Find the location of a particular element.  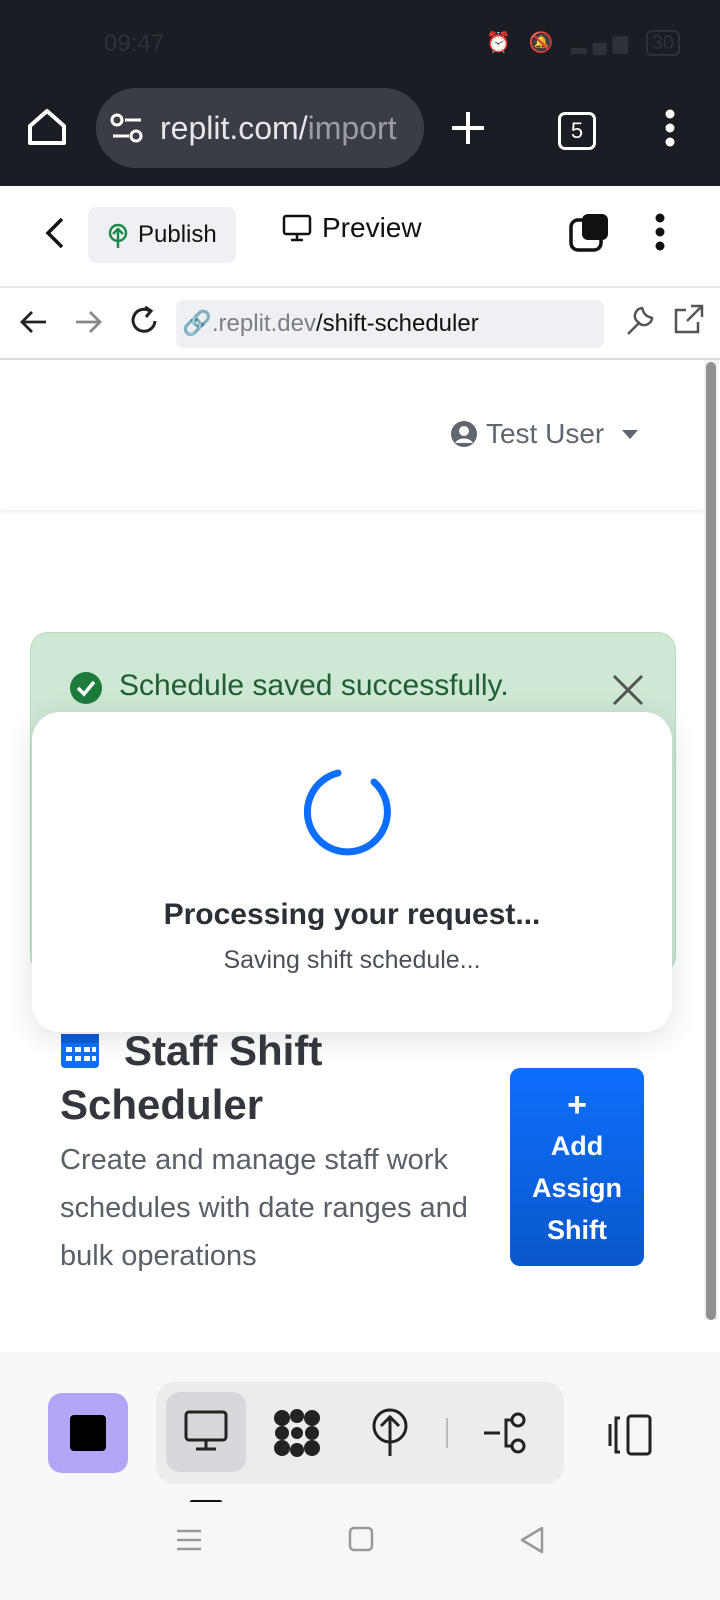

url-text: replit.com/import is located at coordinates (278, 128).